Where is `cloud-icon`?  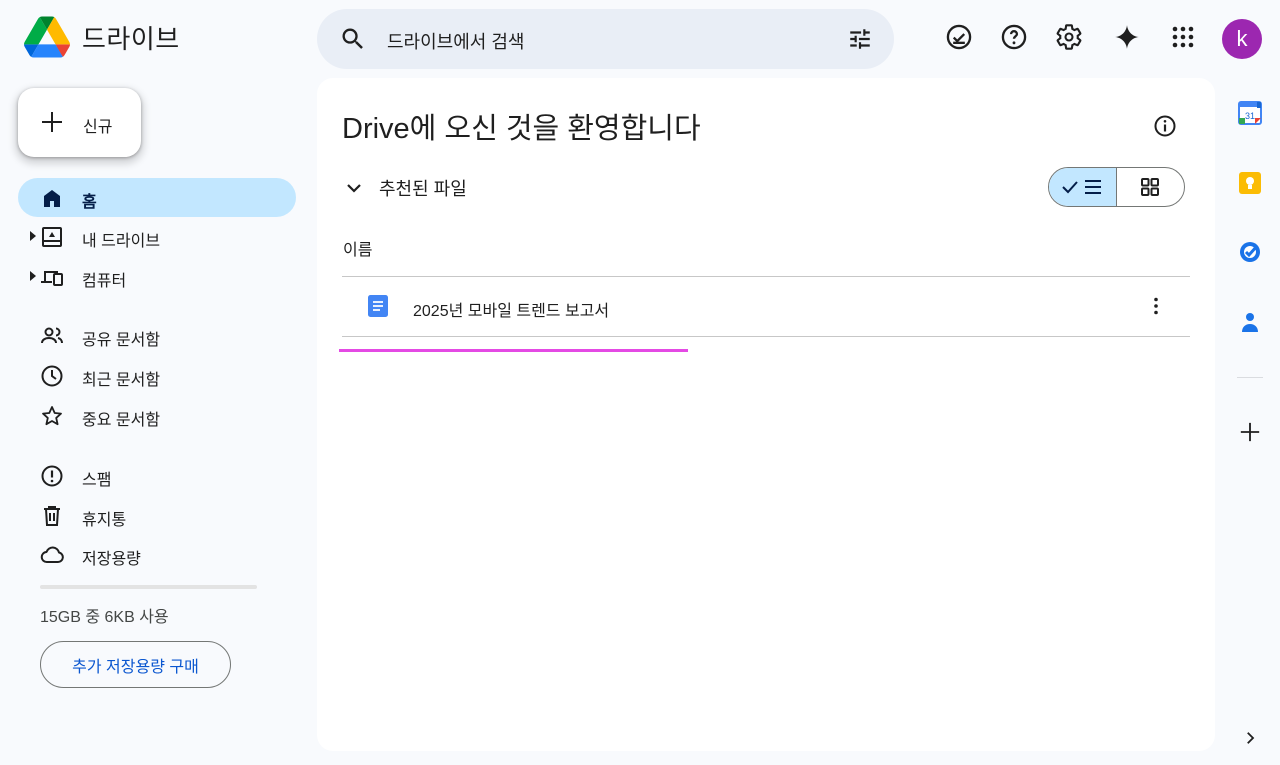
cloud-icon is located at coordinates (52, 555).